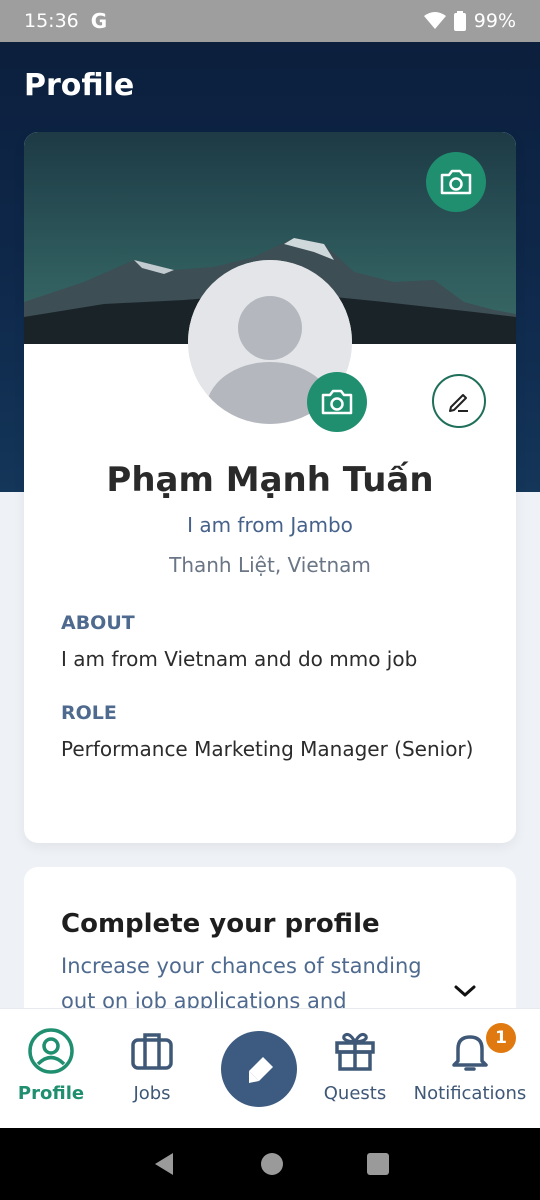 This screenshot has height=1200, width=540. I want to click on profile-name: Phạm Mạnh Tuấn, so click(270, 480).